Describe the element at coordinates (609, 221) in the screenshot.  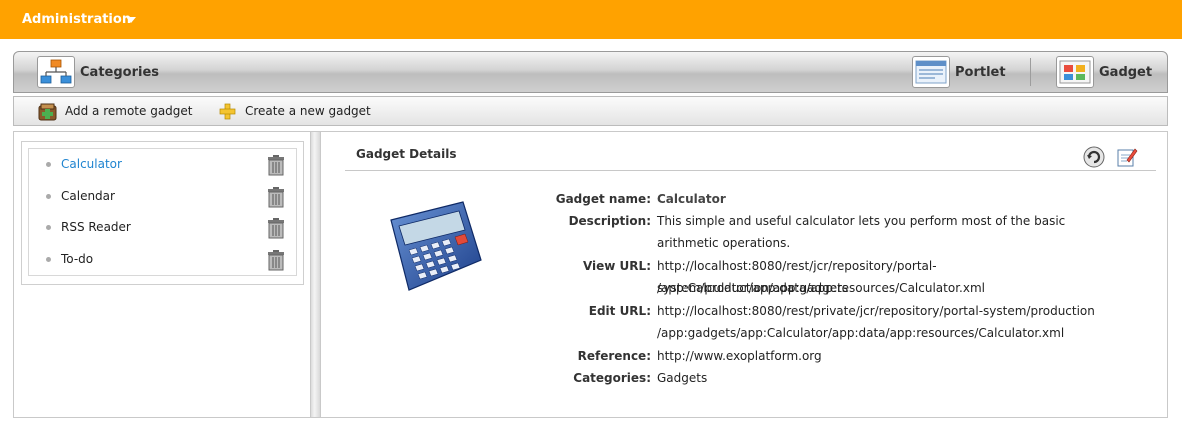
I see `description-label: Description:` at that location.